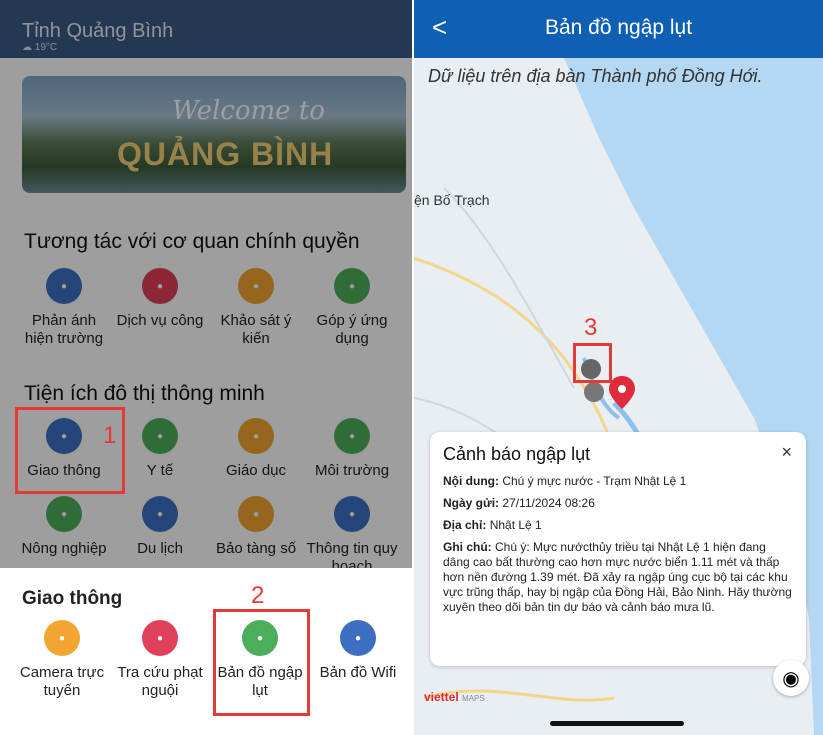 This screenshot has width=823, height=735. I want to click on cctv-camera-icon: ●, so click(62, 638).